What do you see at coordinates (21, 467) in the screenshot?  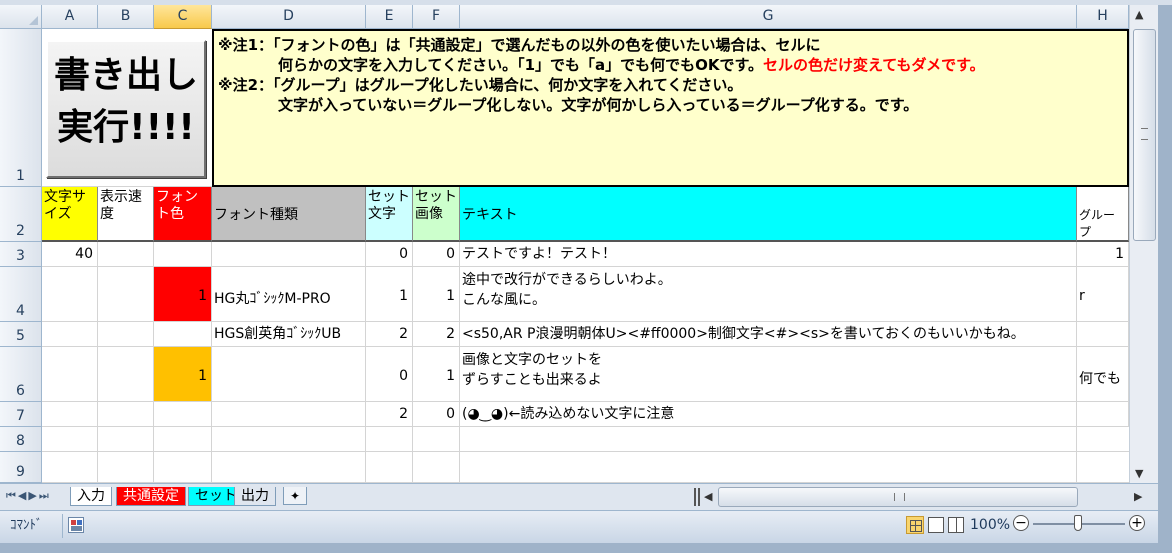 I see `row-header-9: 9` at bounding box center [21, 467].